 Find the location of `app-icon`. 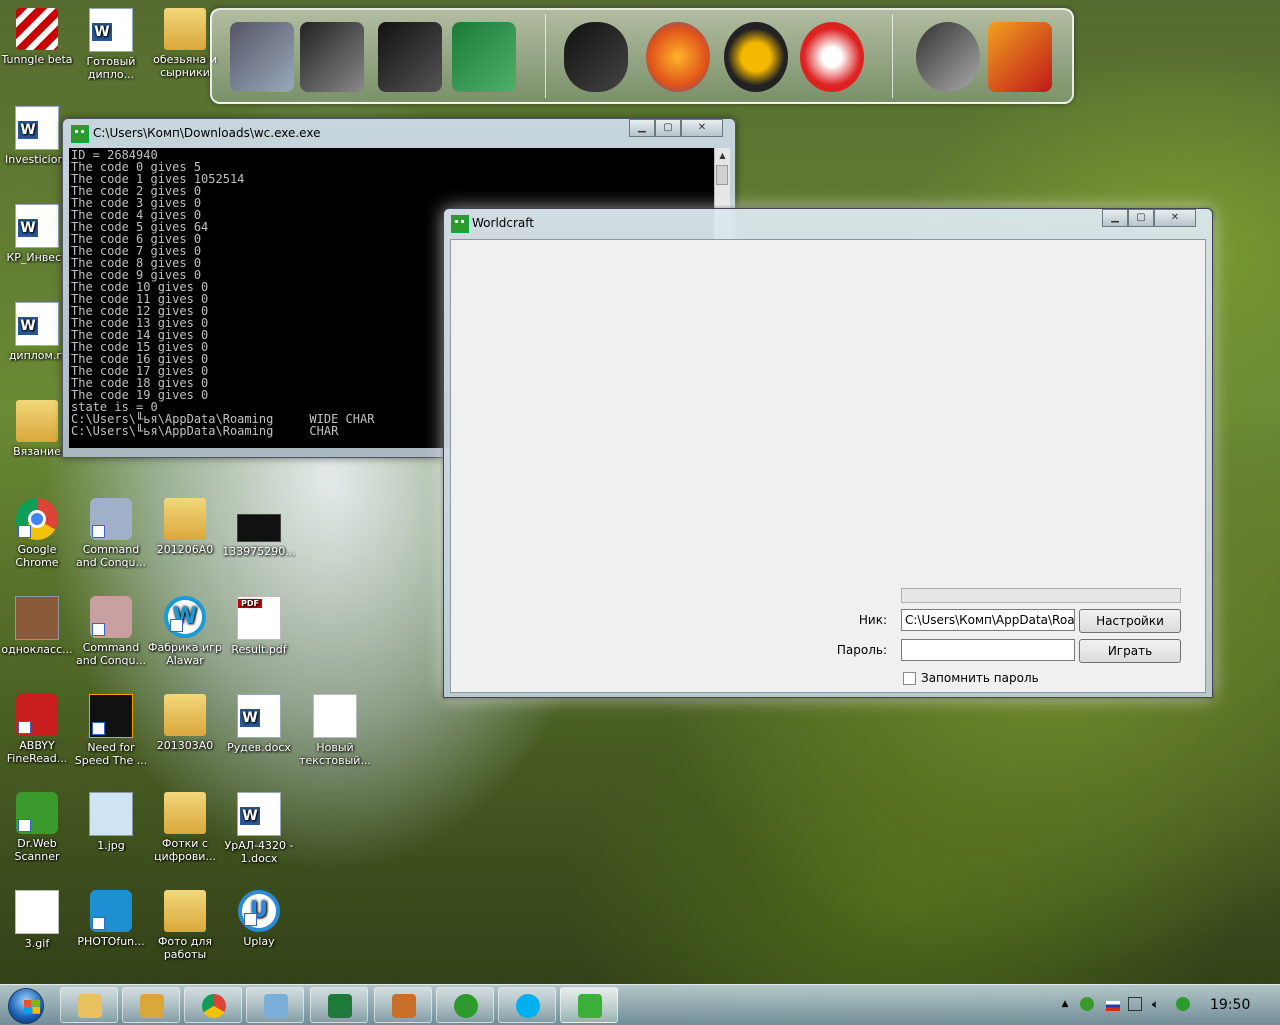

app-icon is located at coordinates (80, 134).